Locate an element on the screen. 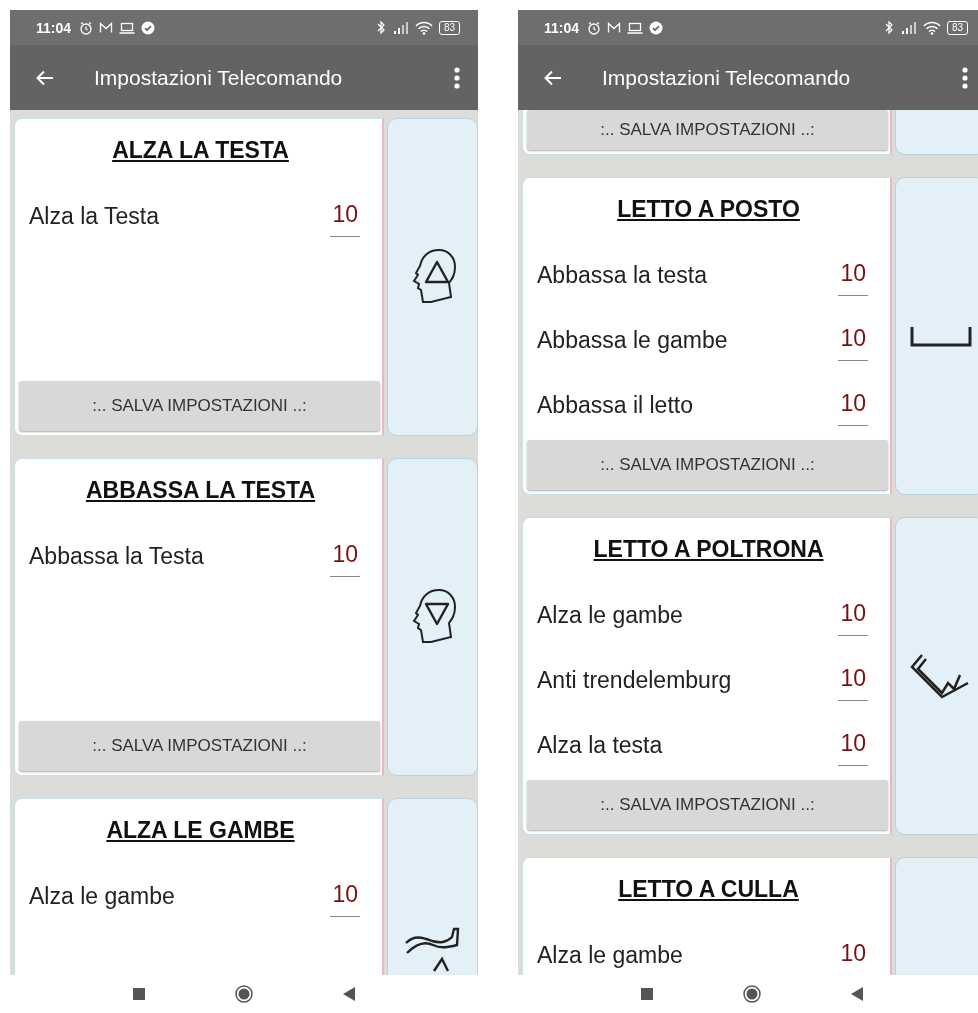 This screenshot has height=1013, width=978. setting-label: Abbassa le gambe is located at coordinates (633, 340).